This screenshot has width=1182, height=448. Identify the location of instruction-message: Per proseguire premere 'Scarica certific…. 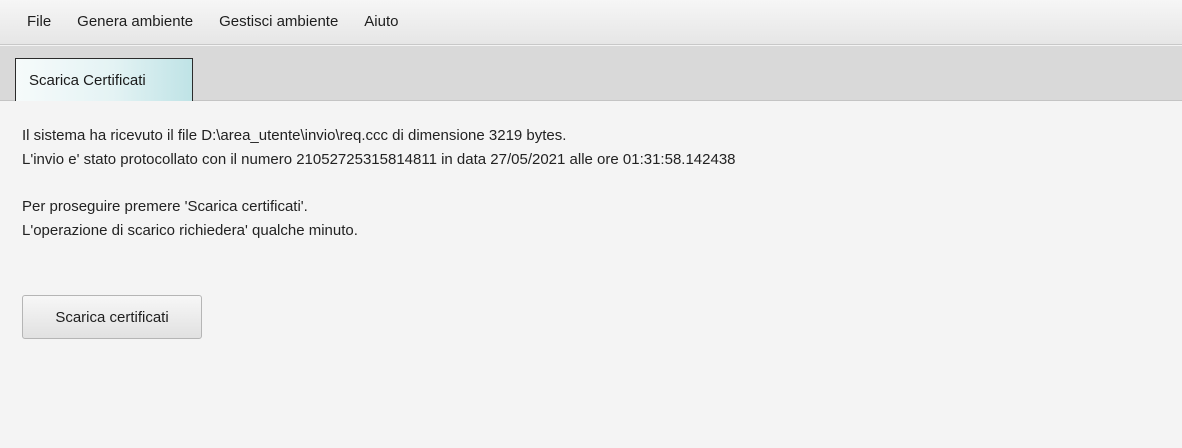
(165, 206).